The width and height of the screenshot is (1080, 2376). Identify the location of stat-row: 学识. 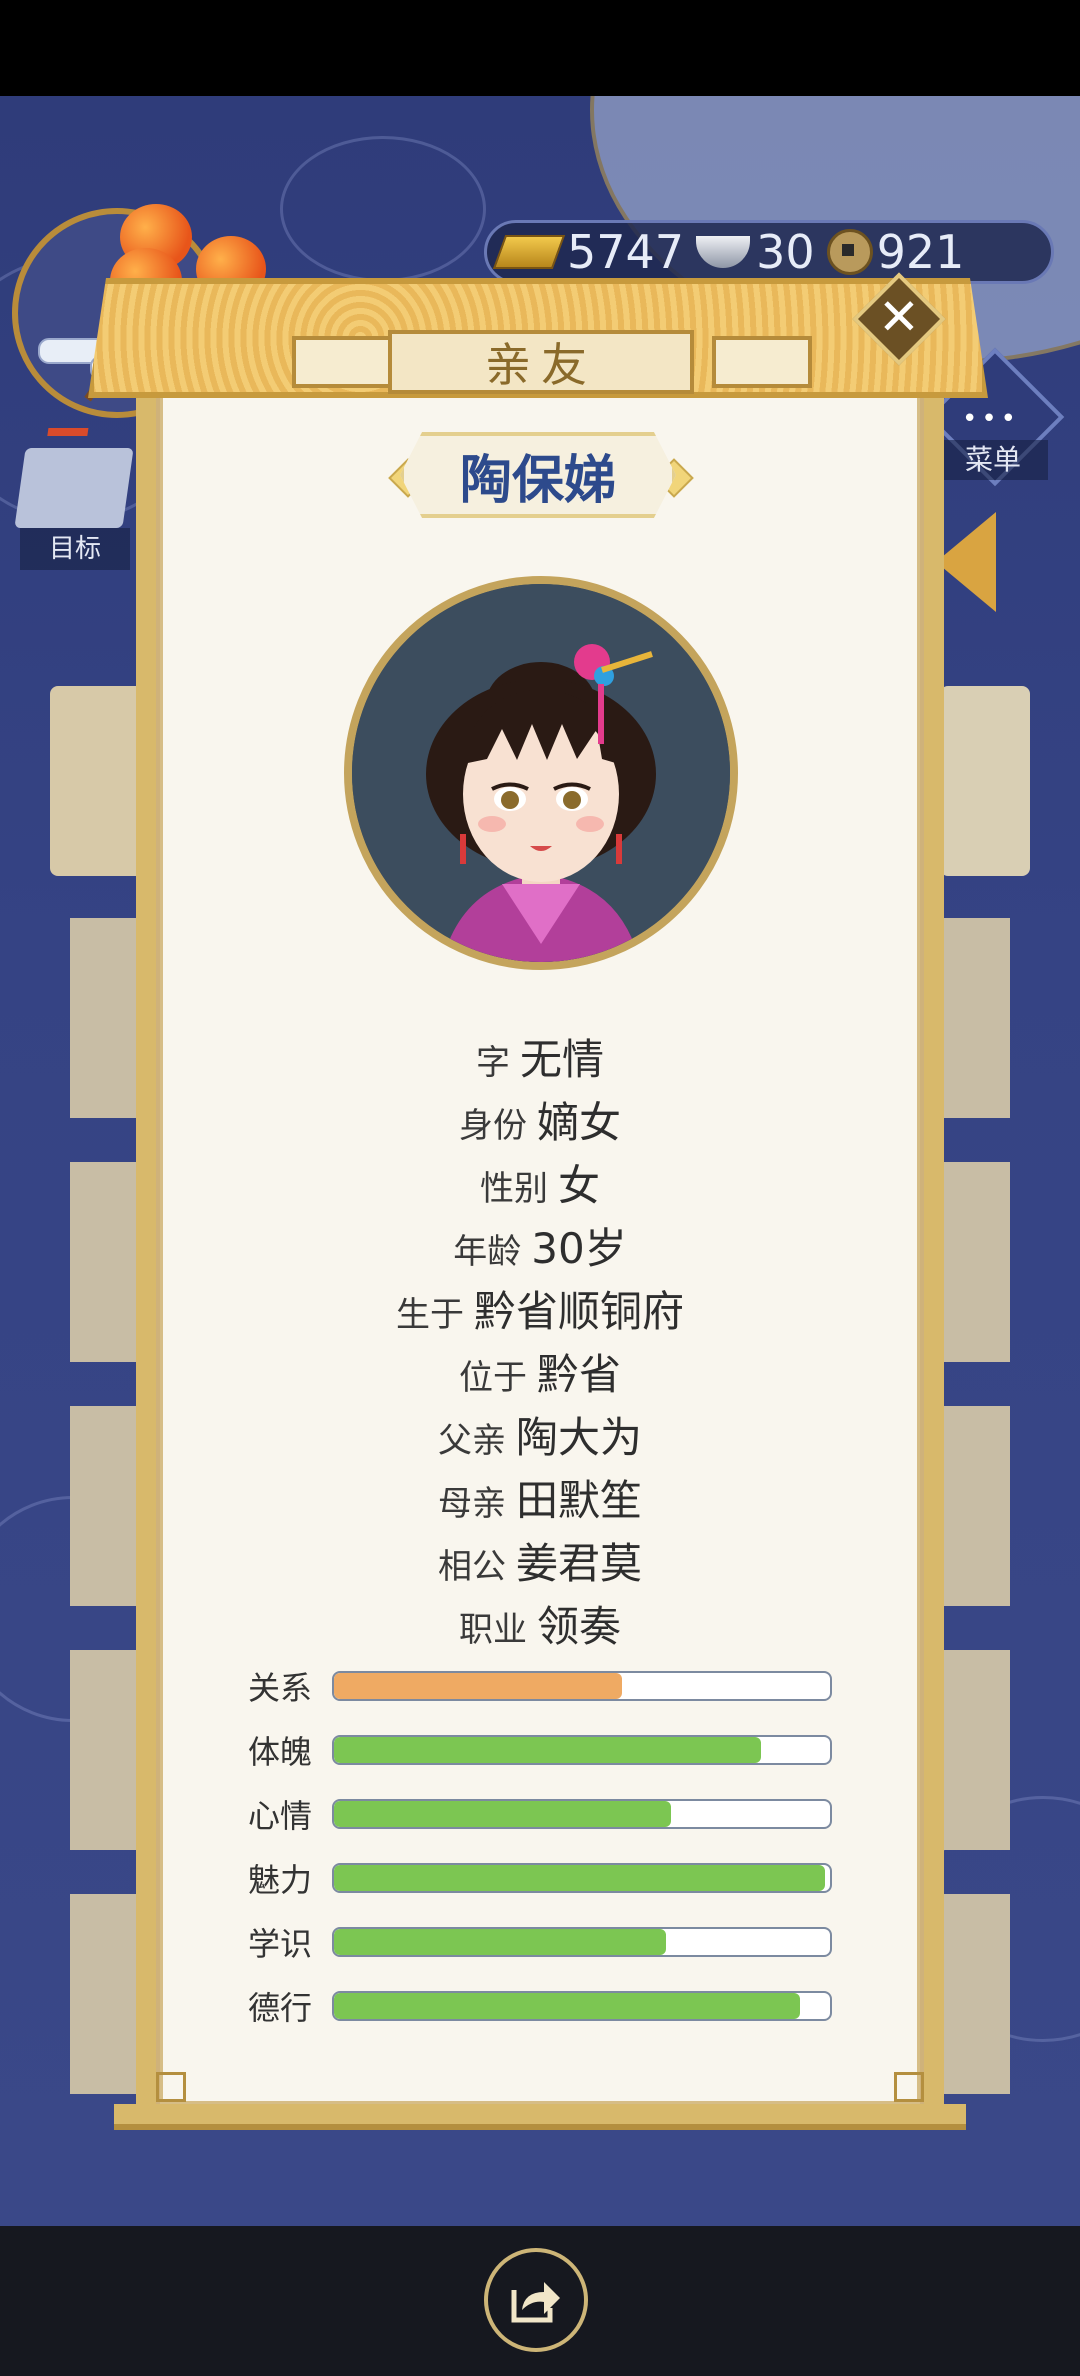
(540, 1944).